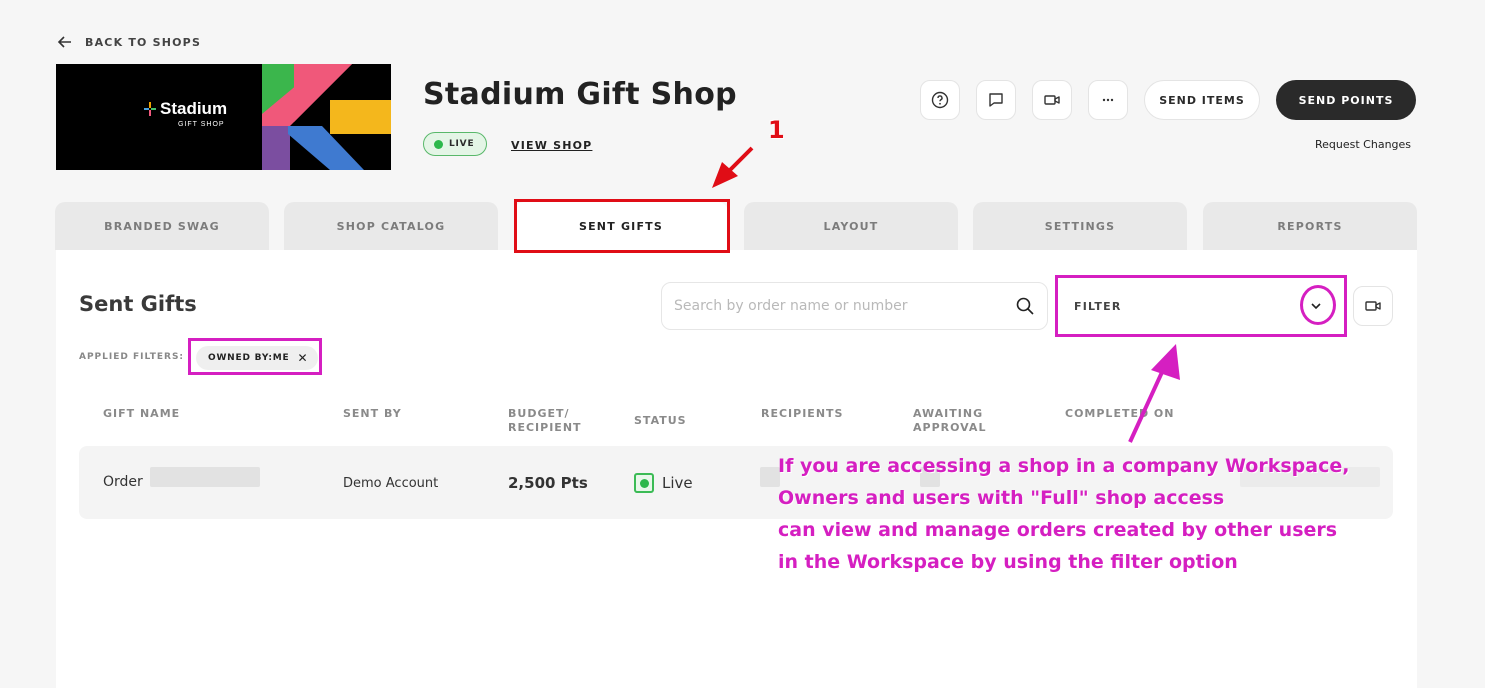 The width and height of the screenshot is (1485, 688). I want to click on send-points-button: SEND POINTS, so click(1346, 100).